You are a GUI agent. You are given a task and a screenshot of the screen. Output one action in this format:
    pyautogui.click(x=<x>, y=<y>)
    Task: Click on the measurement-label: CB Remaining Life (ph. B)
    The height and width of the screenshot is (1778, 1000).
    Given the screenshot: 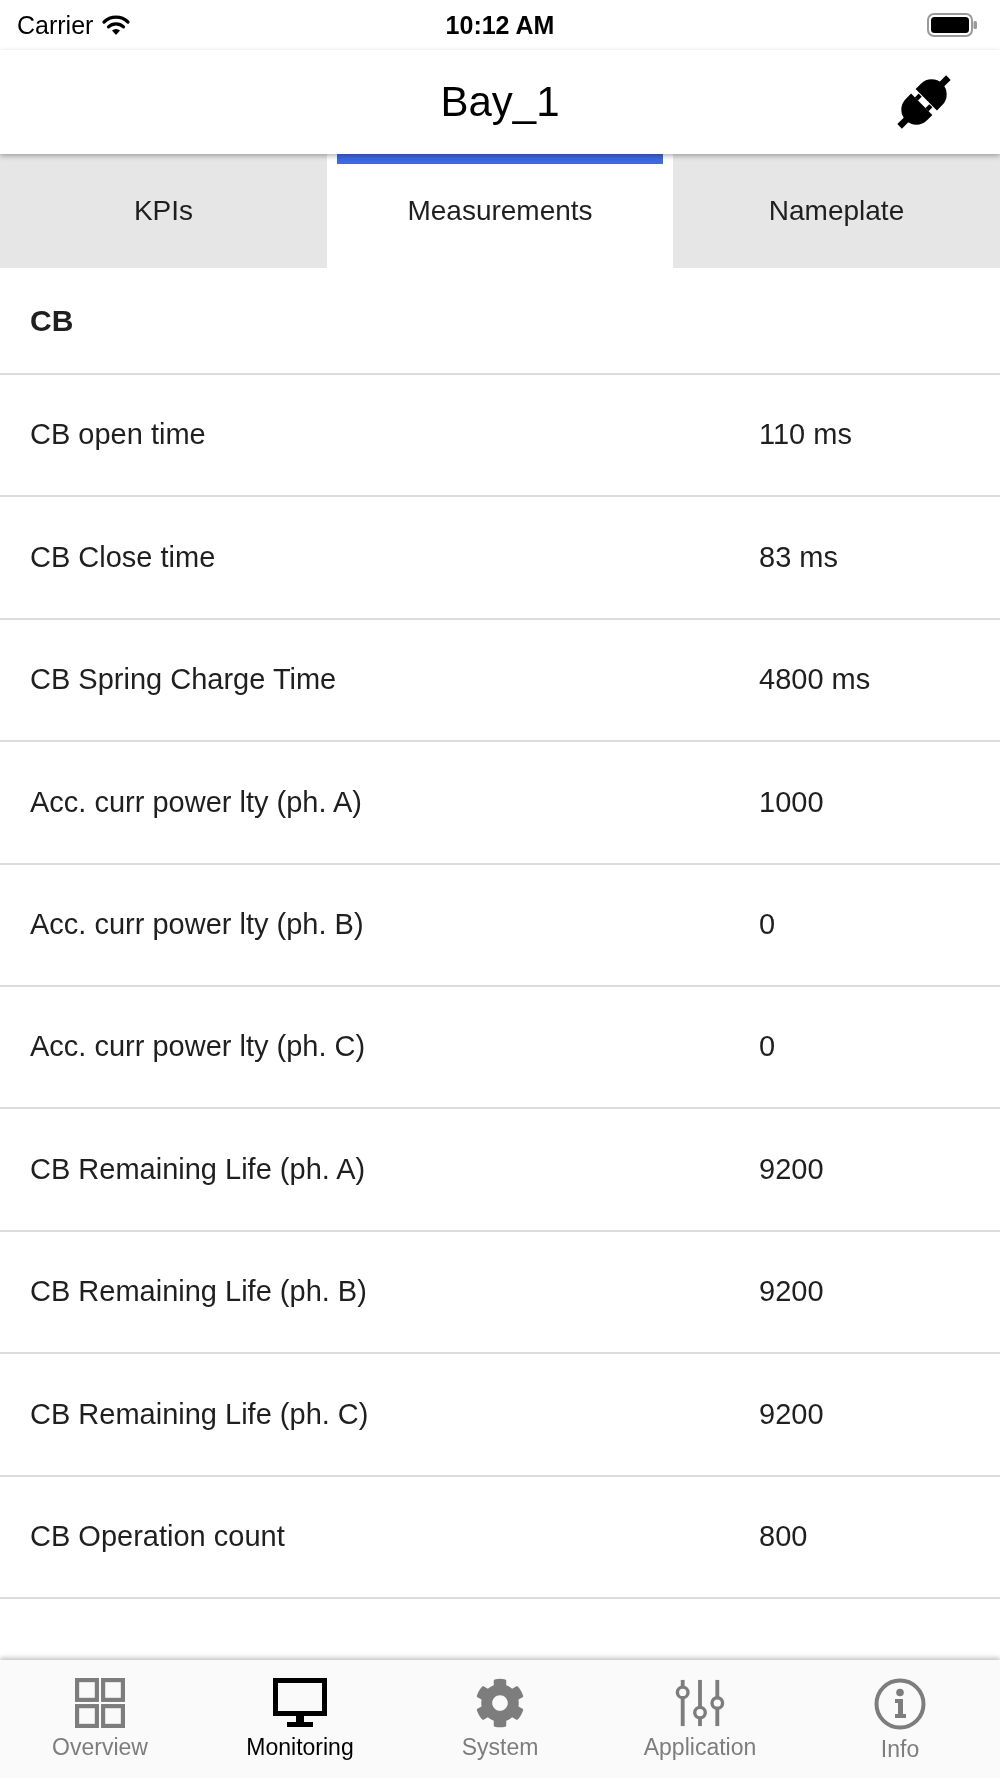 What is the action you would take?
    pyautogui.click(x=199, y=1292)
    